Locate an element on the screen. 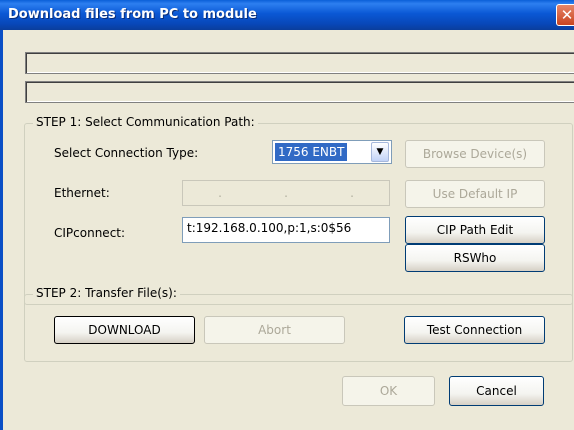 The height and width of the screenshot is (430, 574). test-connection-button: Test Connection is located at coordinates (474, 330).